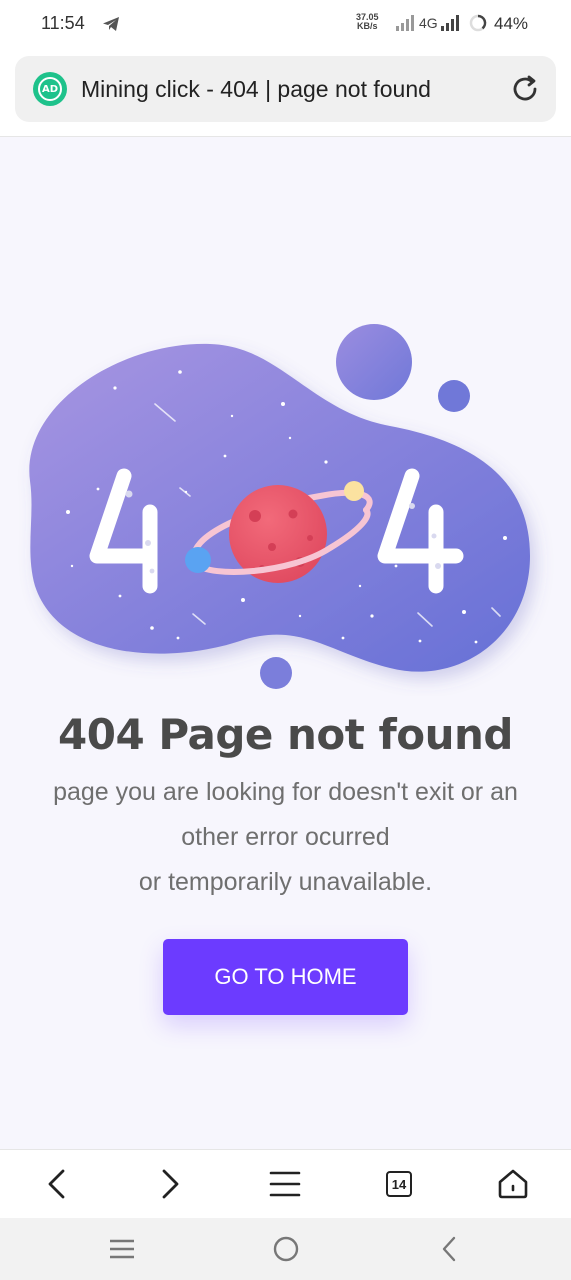  What do you see at coordinates (256, 89) in the screenshot?
I see `url-page-title: Mining click - 404 | page not found` at bounding box center [256, 89].